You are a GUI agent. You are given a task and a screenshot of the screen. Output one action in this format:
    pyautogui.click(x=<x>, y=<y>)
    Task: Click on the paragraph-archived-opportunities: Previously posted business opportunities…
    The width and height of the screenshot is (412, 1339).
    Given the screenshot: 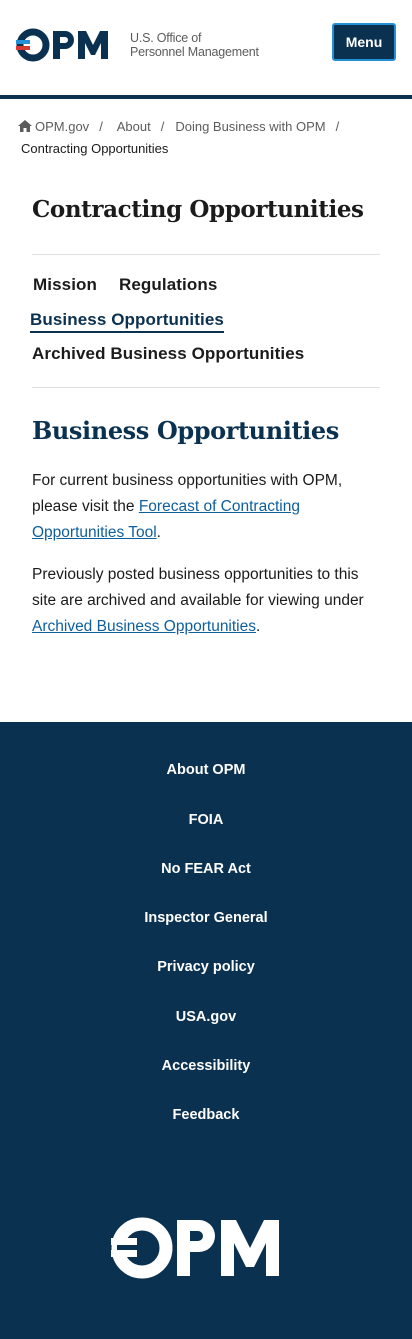 What is the action you would take?
    pyautogui.click(x=206, y=601)
    